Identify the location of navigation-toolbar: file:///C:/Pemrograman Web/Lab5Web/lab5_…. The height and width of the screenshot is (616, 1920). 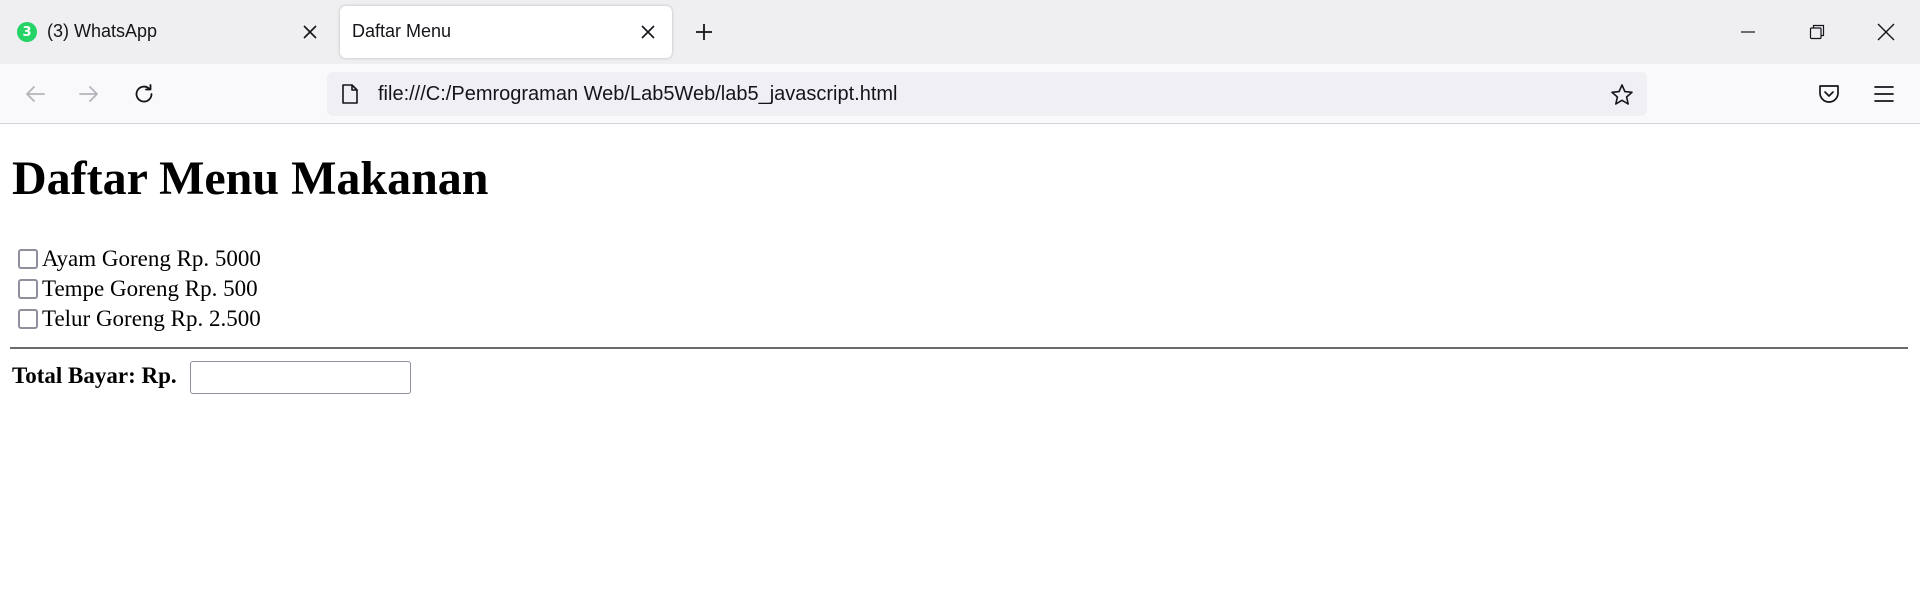
(960, 94).